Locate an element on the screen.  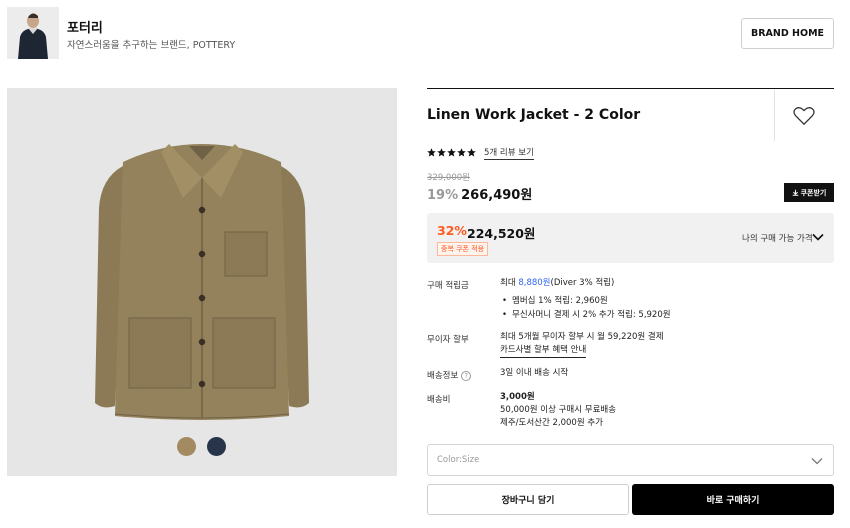
product-image is located at coordinates (202, 280).